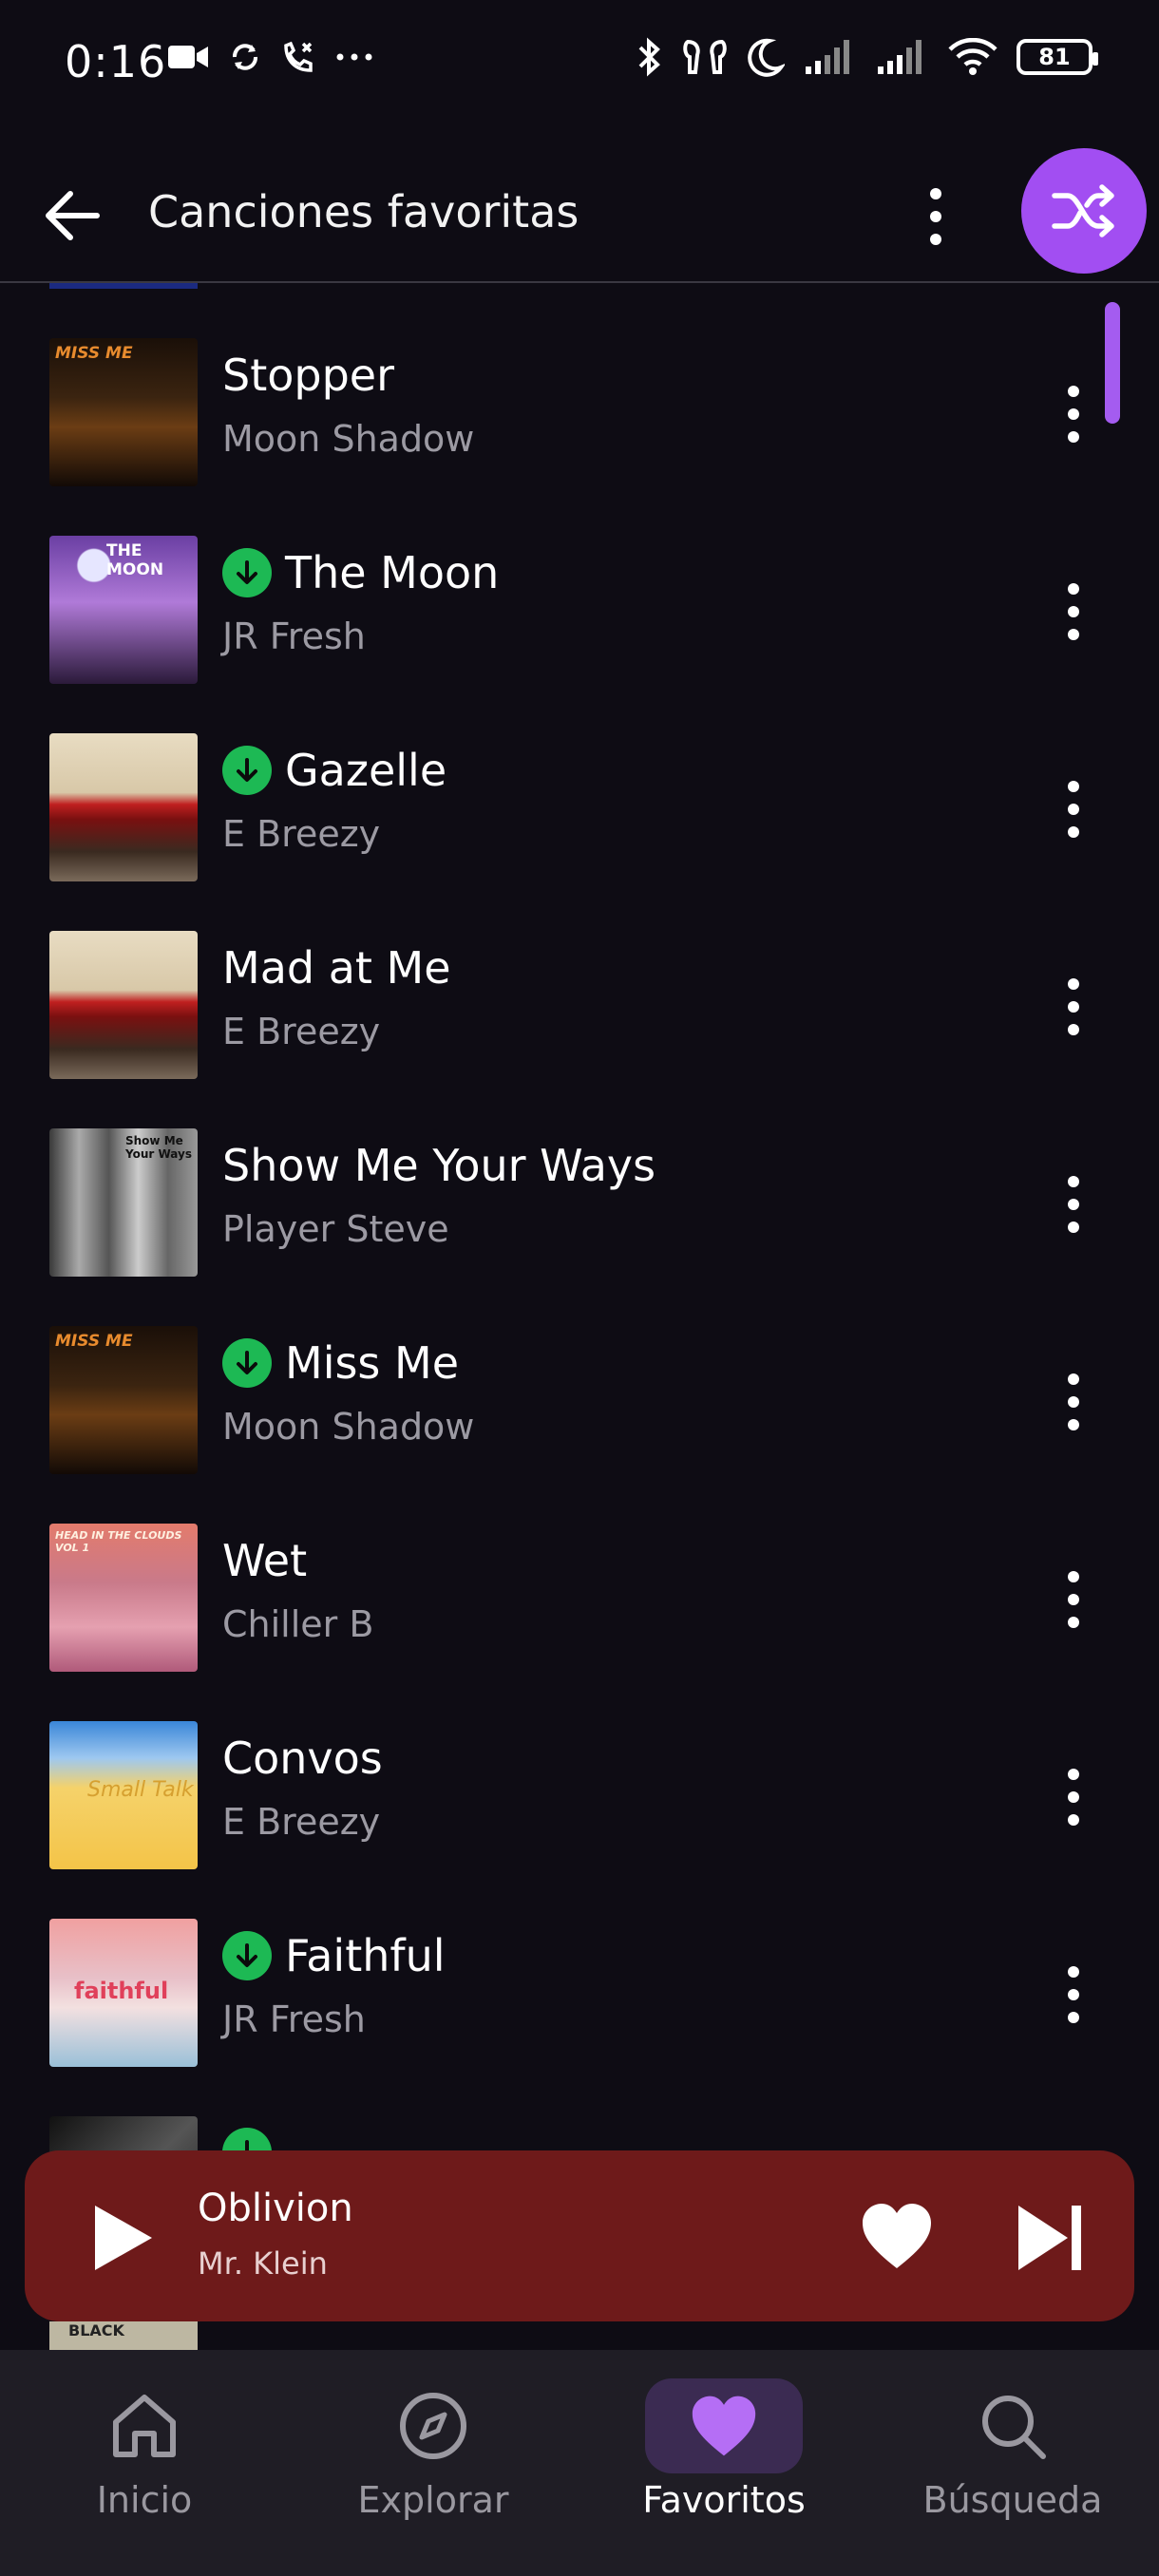 The height and width of the screenshot is (2576, 1159). Describe the element at coordinates (936, 217) in the screenshot. I see `more-options-button` at that location.